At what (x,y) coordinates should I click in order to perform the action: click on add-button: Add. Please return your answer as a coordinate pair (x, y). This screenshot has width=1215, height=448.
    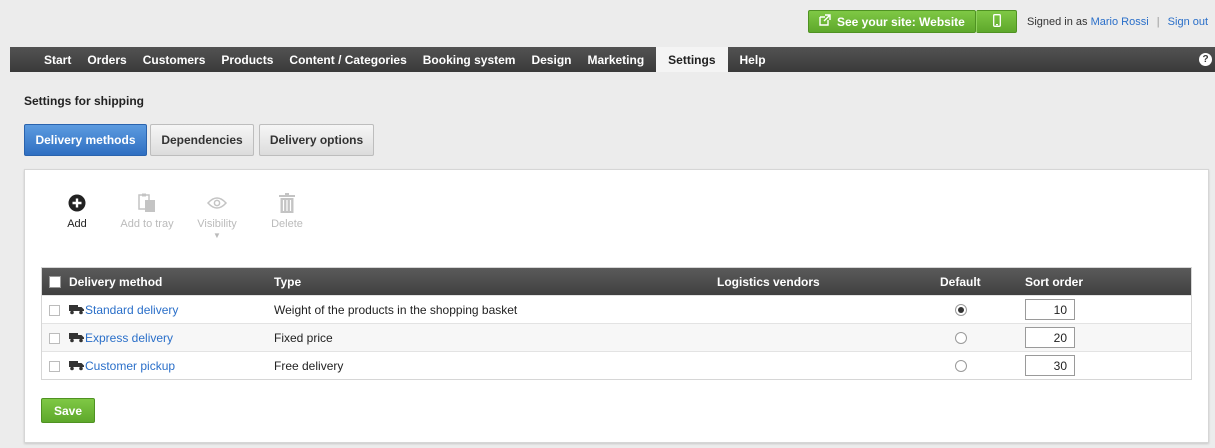
    Looking at the image, I should click on (77, 210).